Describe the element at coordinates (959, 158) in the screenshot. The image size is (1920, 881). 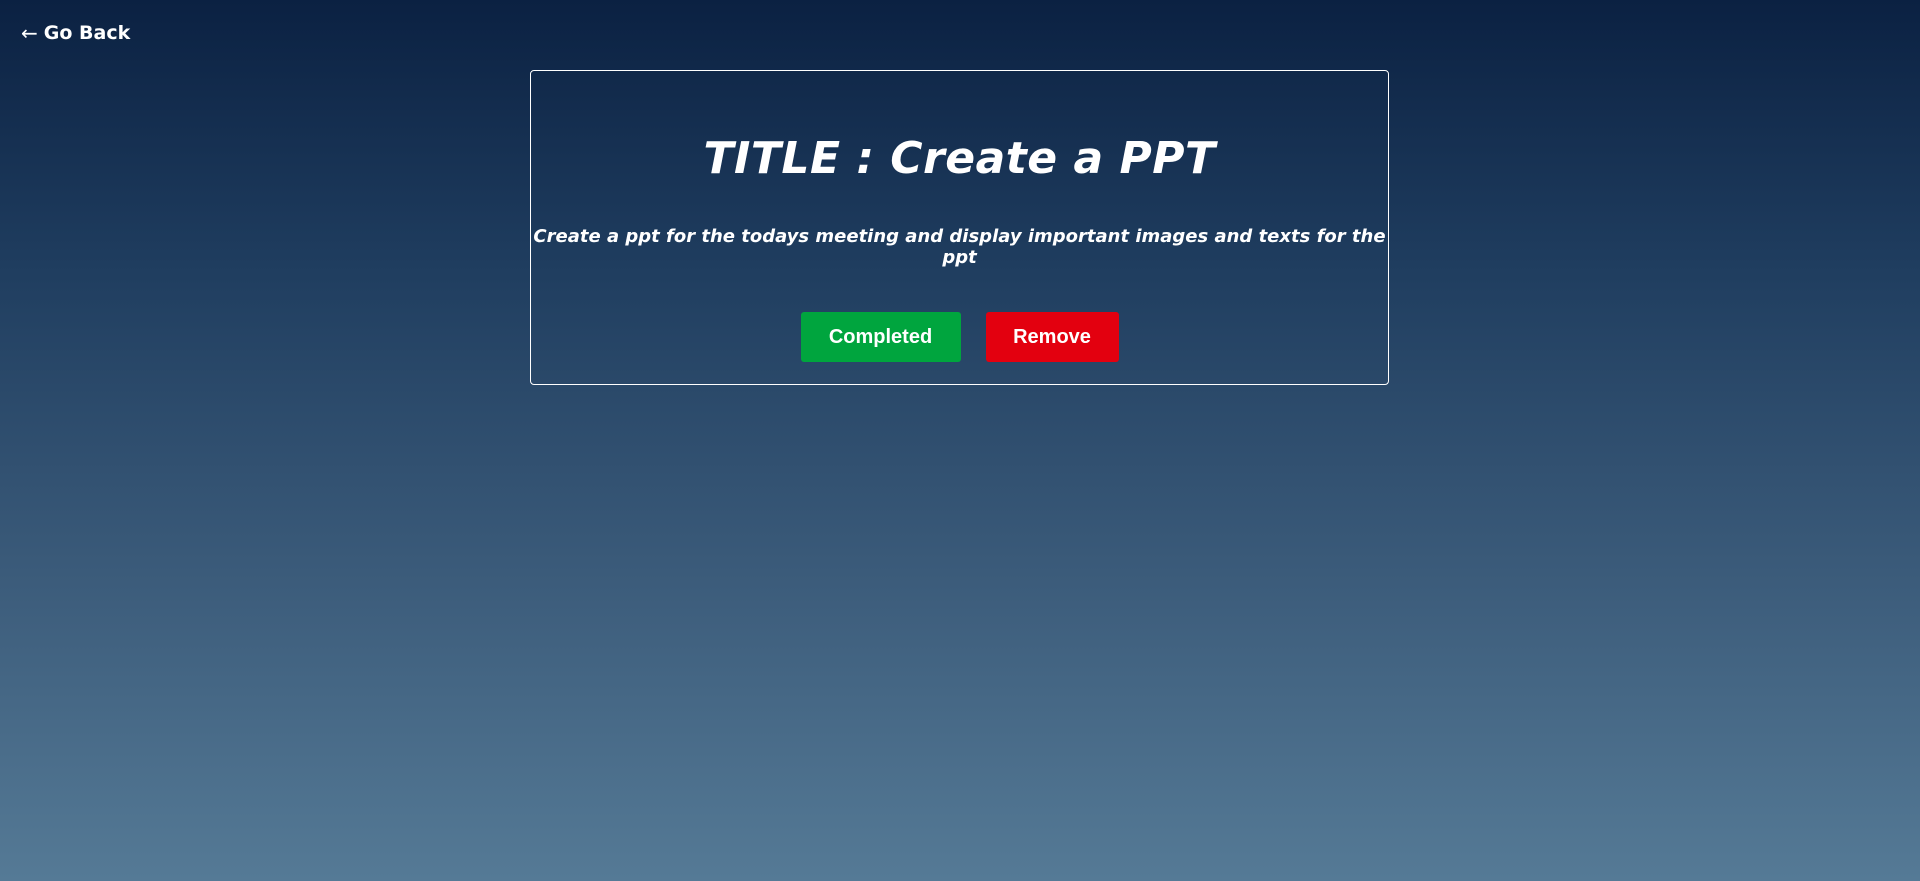
I see `task-title: TITLE : Create a PPT` at that location.